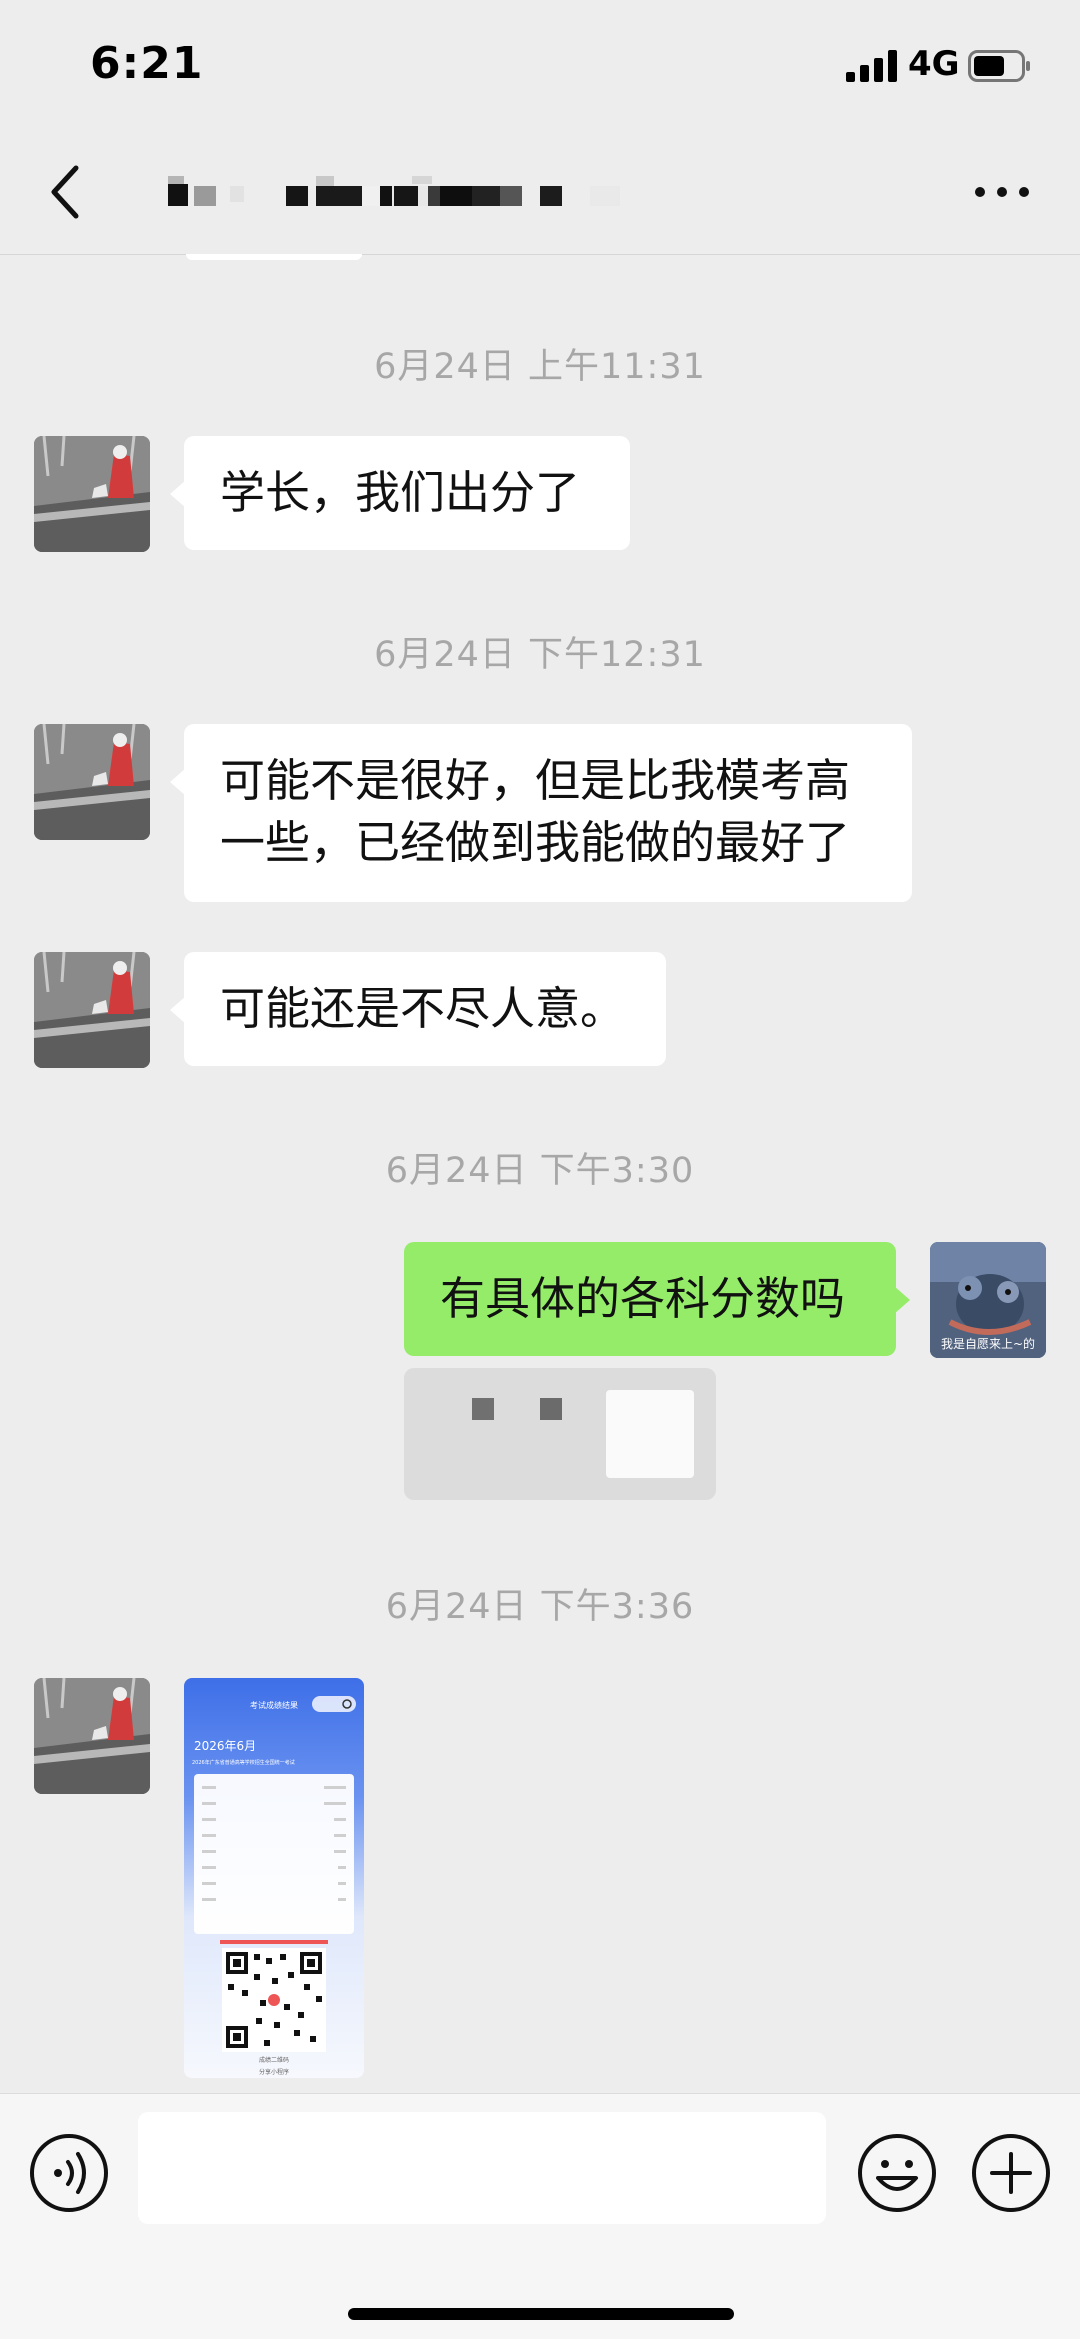 This screenshot has width=1080, height=2339. I want to click on input-bar, so click(540, 2216).